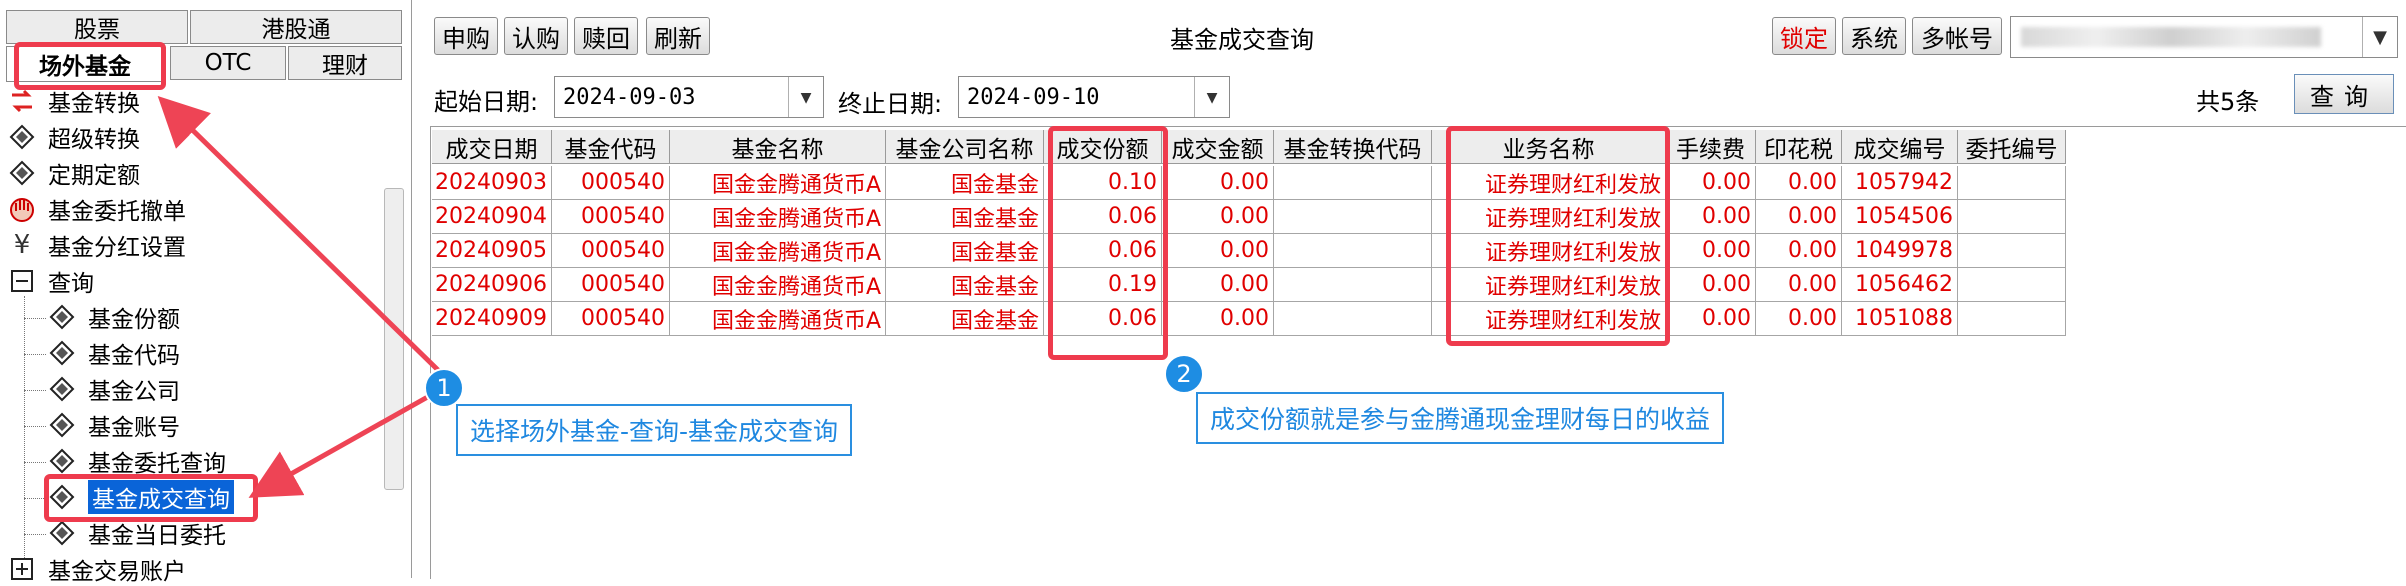 The width and height of the screenshot is (2406, 586). Describe the element at coordinates (299, 235) in the screenshot. I see `arrow-to-tab` at that location.